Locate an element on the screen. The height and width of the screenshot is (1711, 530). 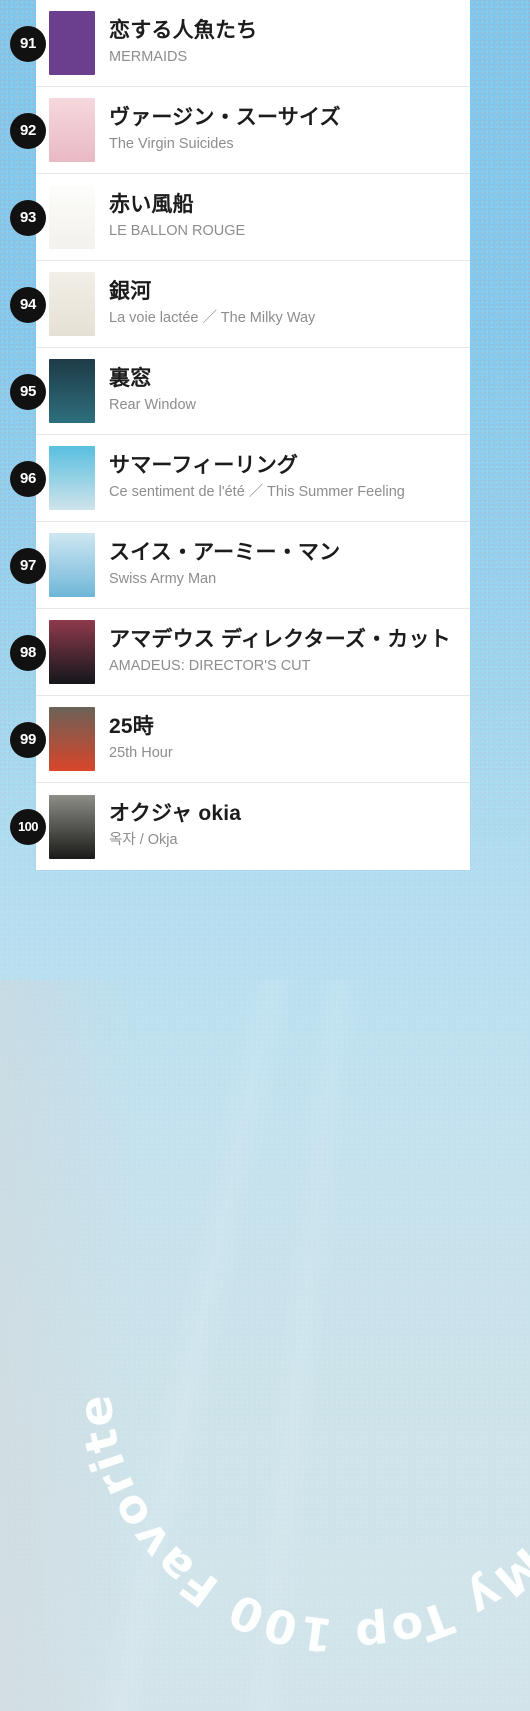
movie-title-original: La voie lactée ／ The Milky Way is located at coordinates (212, 317).